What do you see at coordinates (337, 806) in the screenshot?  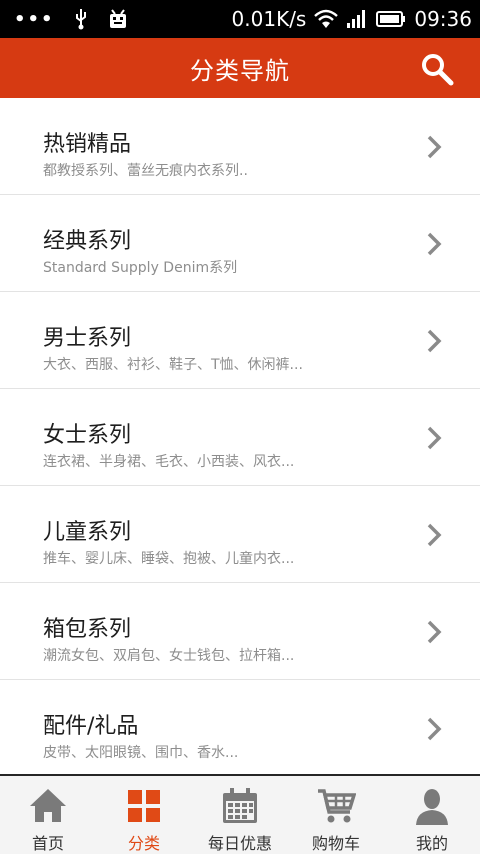 I see `cart-icon` at bounding box center [337, 806].